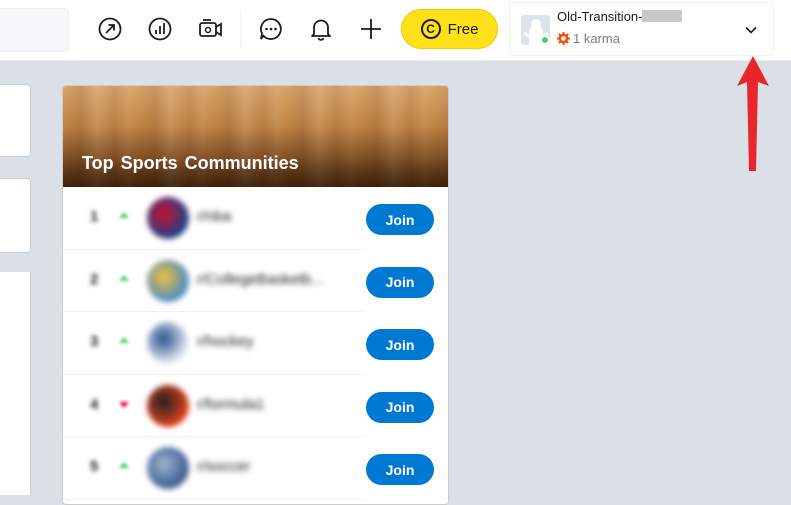 The height and width of the screenshot is (505, 791). I want to click on widget-banner: Top Sports Communities, so click(255, 136).